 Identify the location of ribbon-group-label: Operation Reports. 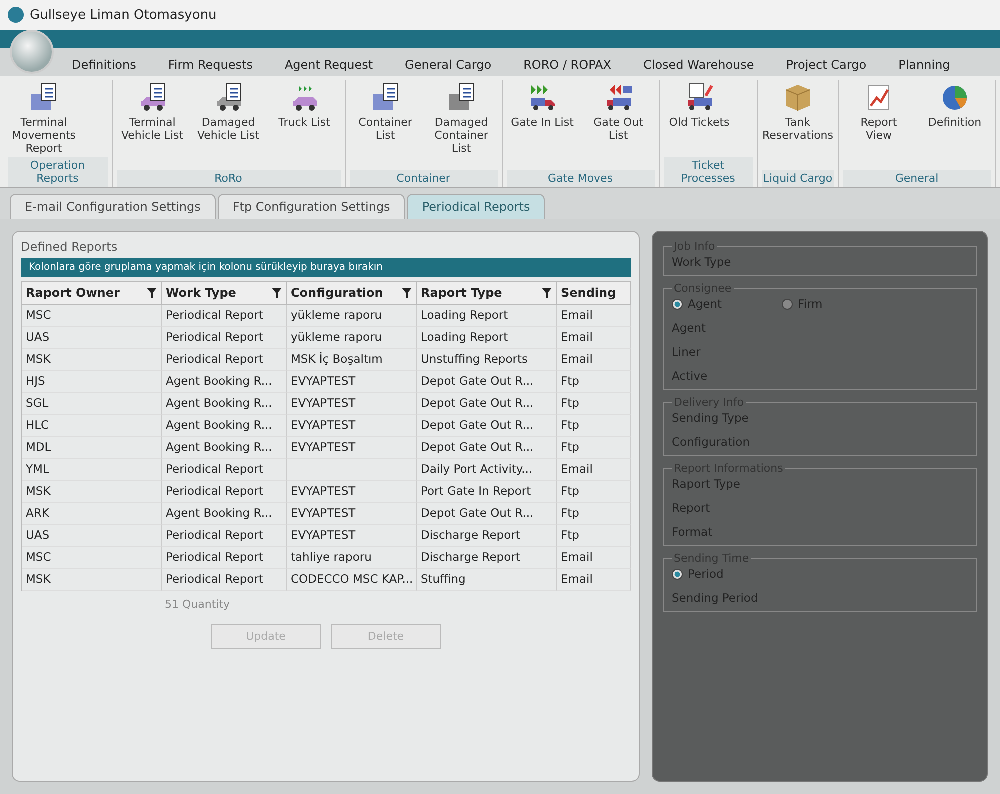
(58, 172).